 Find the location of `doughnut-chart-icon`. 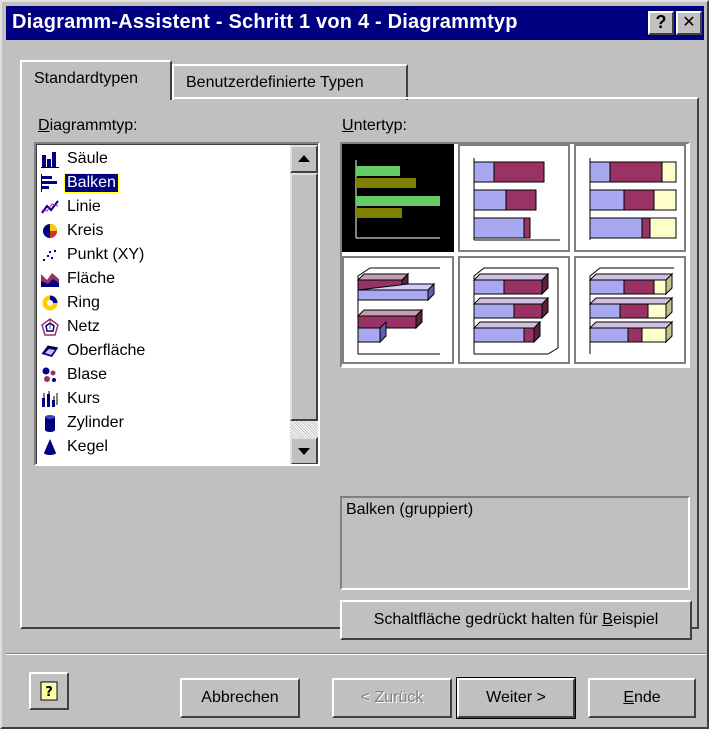

doughnut-chart-icon is located at coordinates (50, 303).